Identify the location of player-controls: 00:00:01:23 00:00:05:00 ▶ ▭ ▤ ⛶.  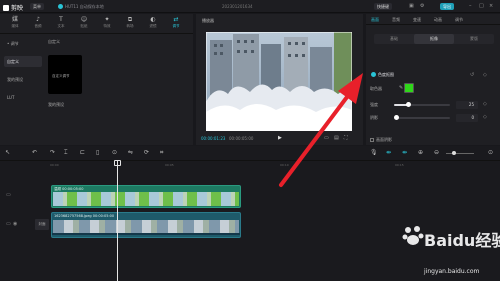
(279, 138).